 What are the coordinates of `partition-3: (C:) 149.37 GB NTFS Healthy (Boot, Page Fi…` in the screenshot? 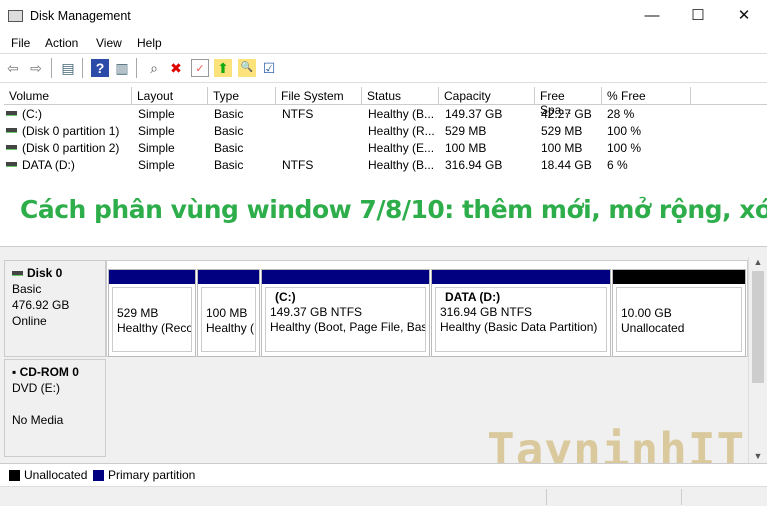 It's located at (345, 313).